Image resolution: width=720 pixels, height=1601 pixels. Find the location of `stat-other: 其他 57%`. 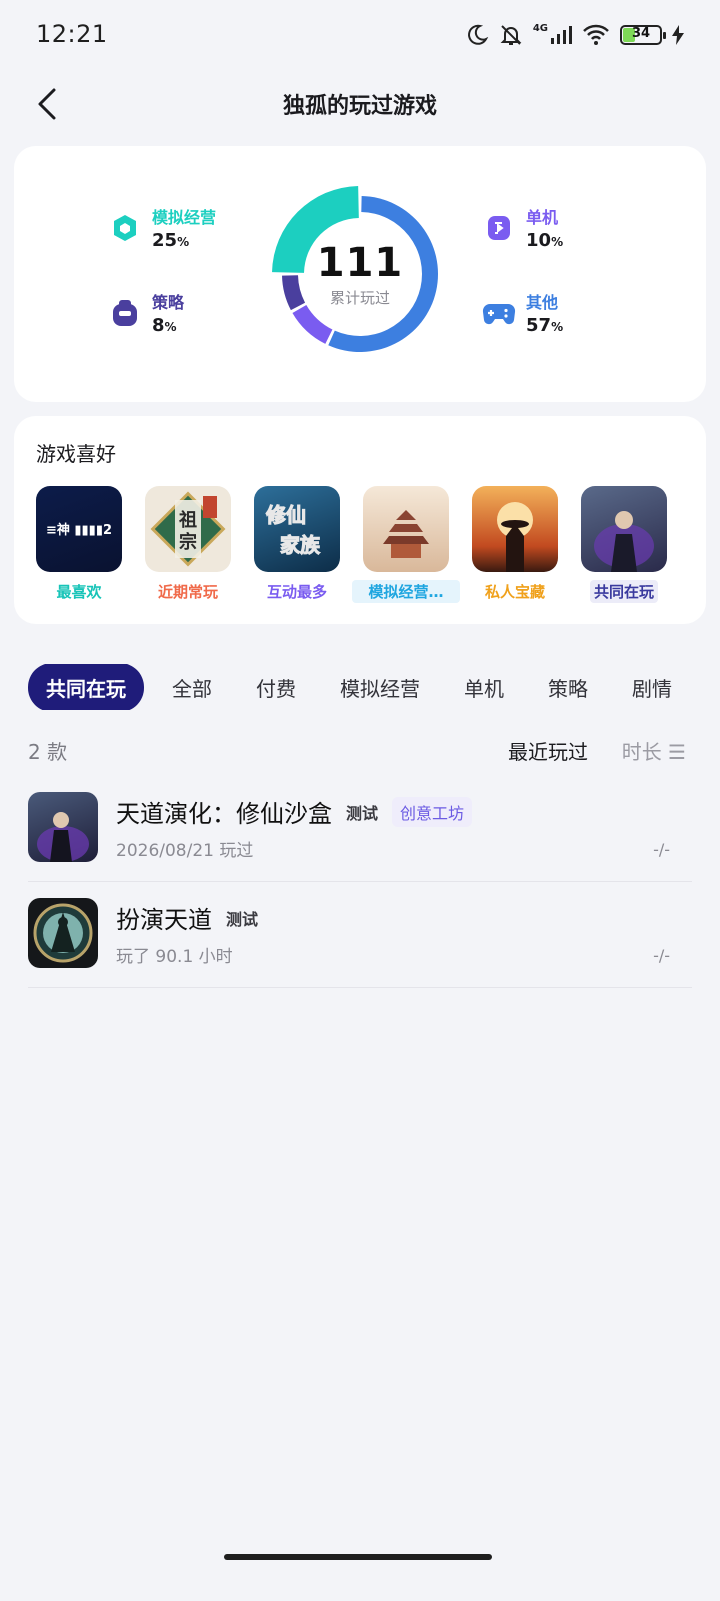

stat-other: 其他 57% is located at coordinates (522, 312).